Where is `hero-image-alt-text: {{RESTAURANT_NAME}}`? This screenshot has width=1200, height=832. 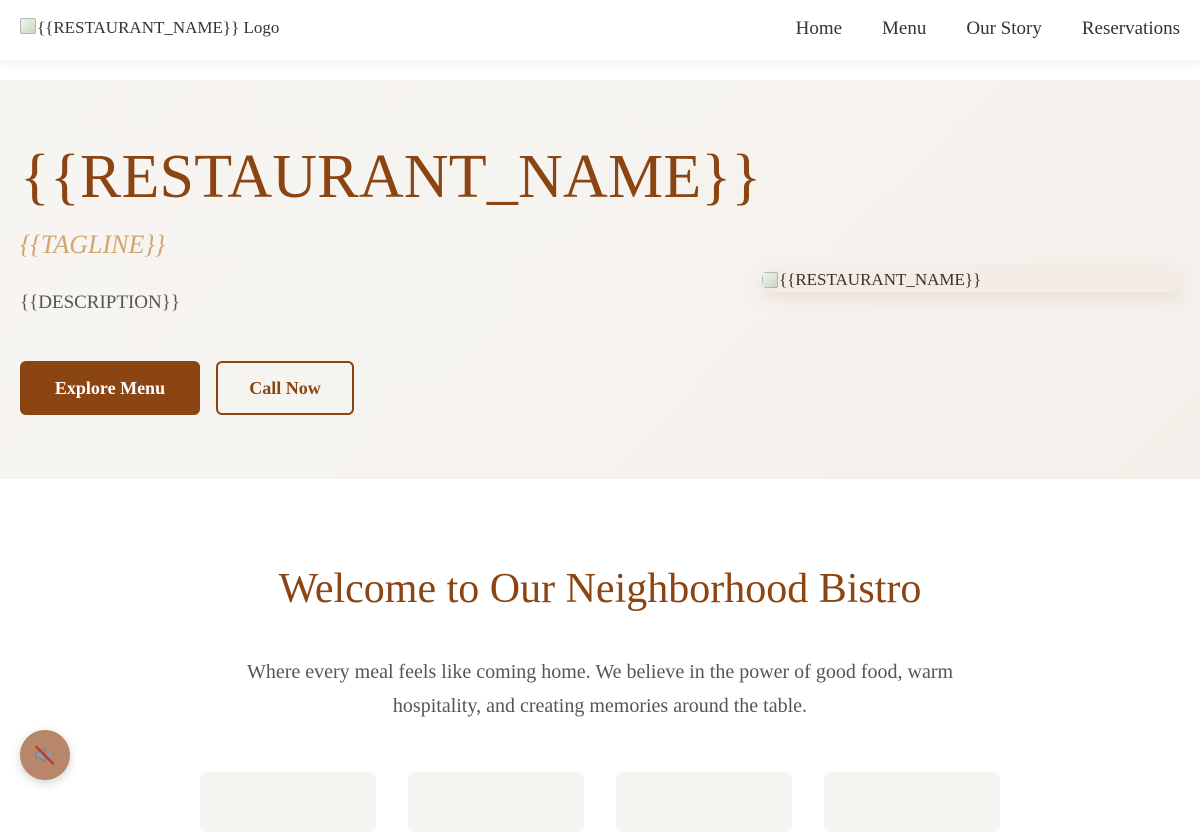 hero-image-alt-text: {{RESTAURANT_NAME}} is located at coordinates (880, 279).